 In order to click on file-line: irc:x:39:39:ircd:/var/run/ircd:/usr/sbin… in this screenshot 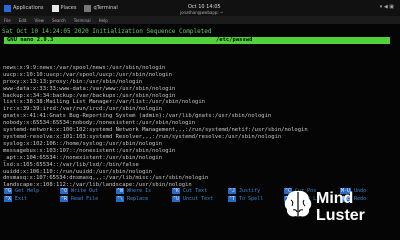, I will do `click(82, 109)`.